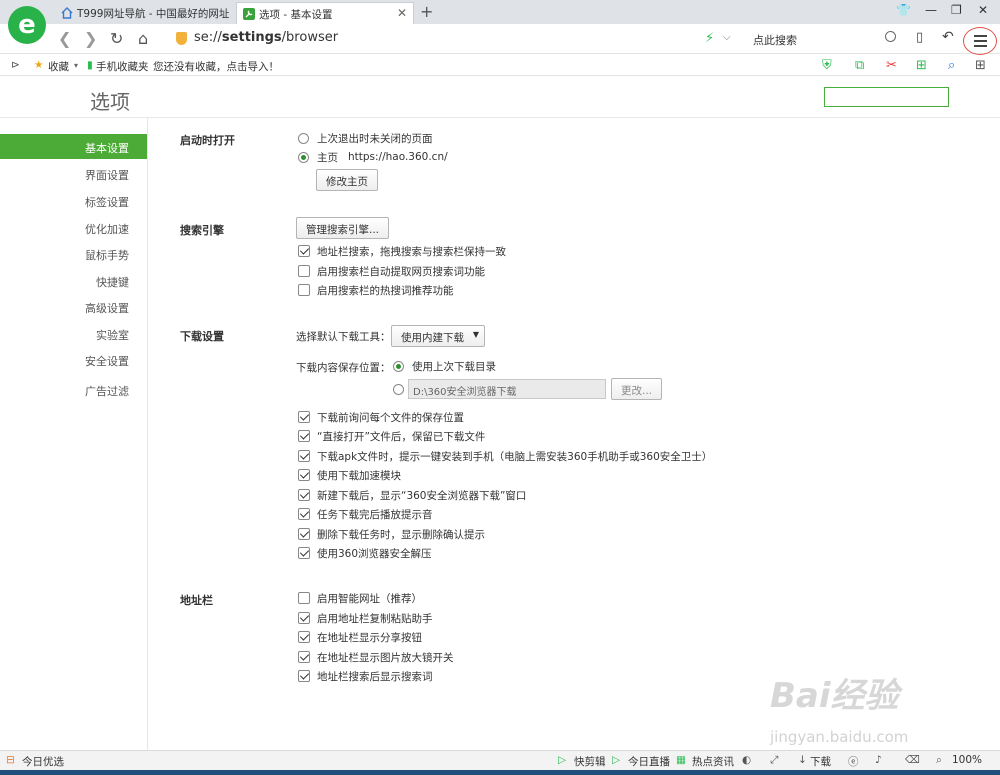  Describe the element at coordinates (107, 202) in the screenshot. I see `sidebar-item-tabs: 标签设置` at that location.